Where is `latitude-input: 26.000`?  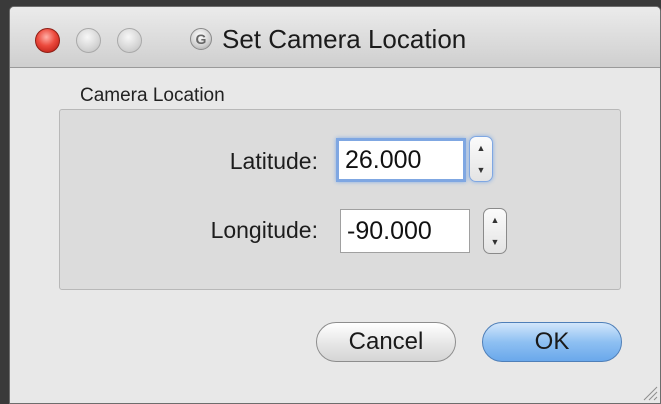 latitude-input: 26.000 is located at coordinates (401, 160).